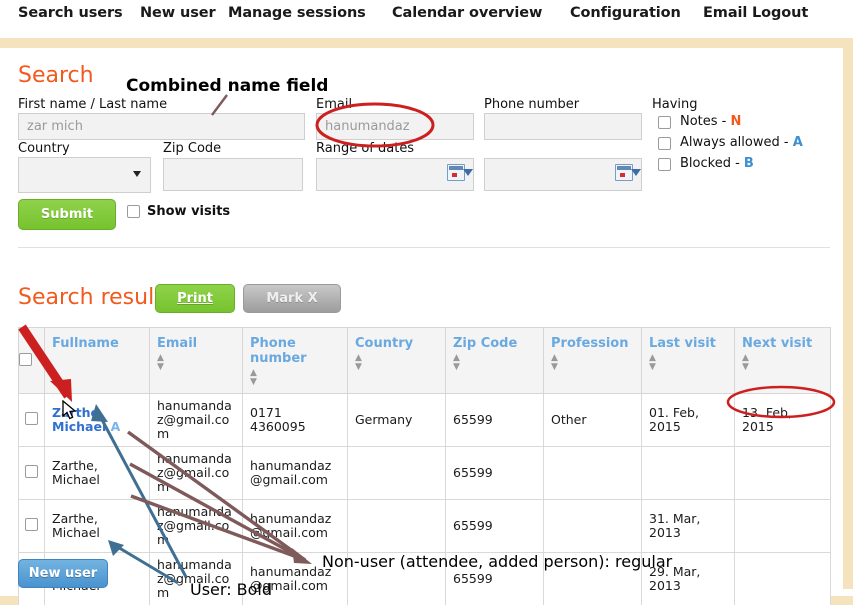 This screenshot has width=853, height=605. I want to click on cell-zip-code: 65599, so click(494, 420).